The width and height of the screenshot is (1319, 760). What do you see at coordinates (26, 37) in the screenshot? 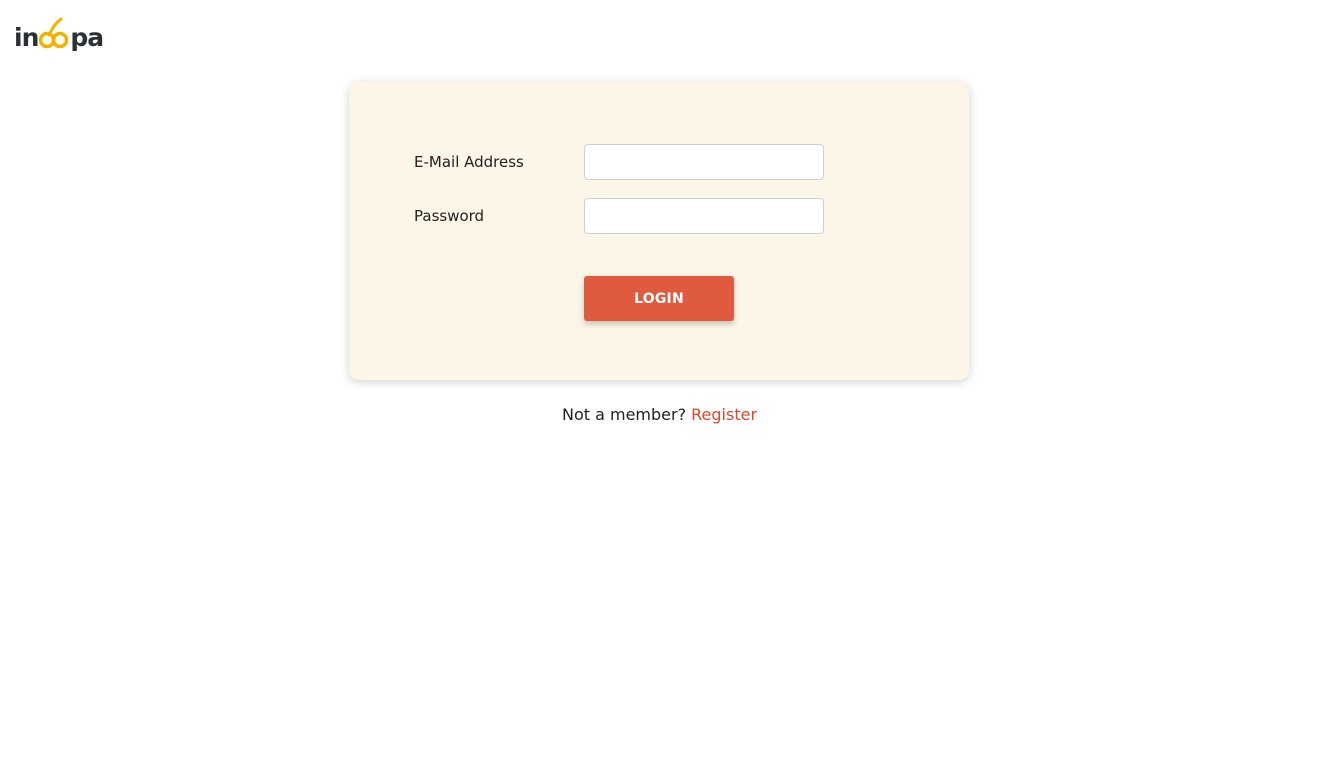
I see `logo-prefix: in` at bounding box center [26, 37].